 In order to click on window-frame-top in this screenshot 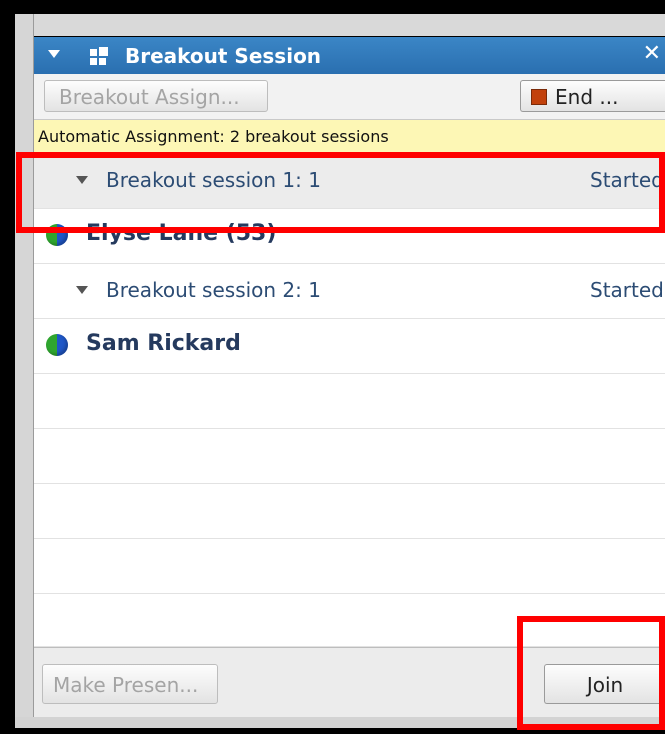, I will do `click(340, 25)`.